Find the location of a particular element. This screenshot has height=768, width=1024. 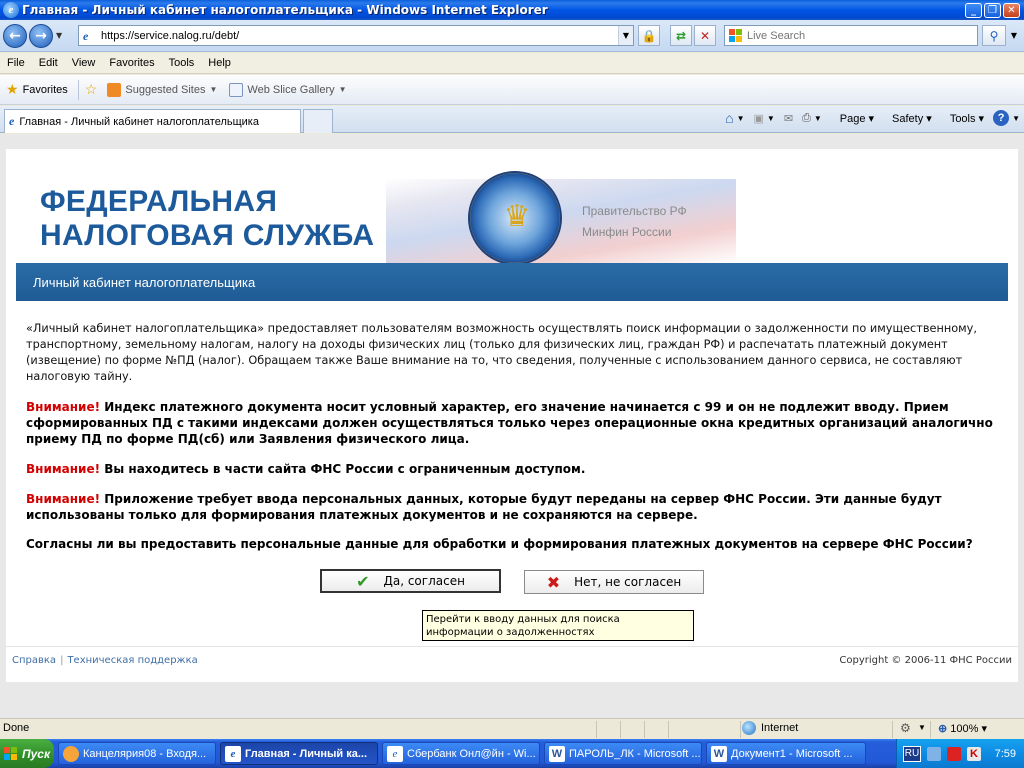

globe-icon is located at coordinates (749, 728).